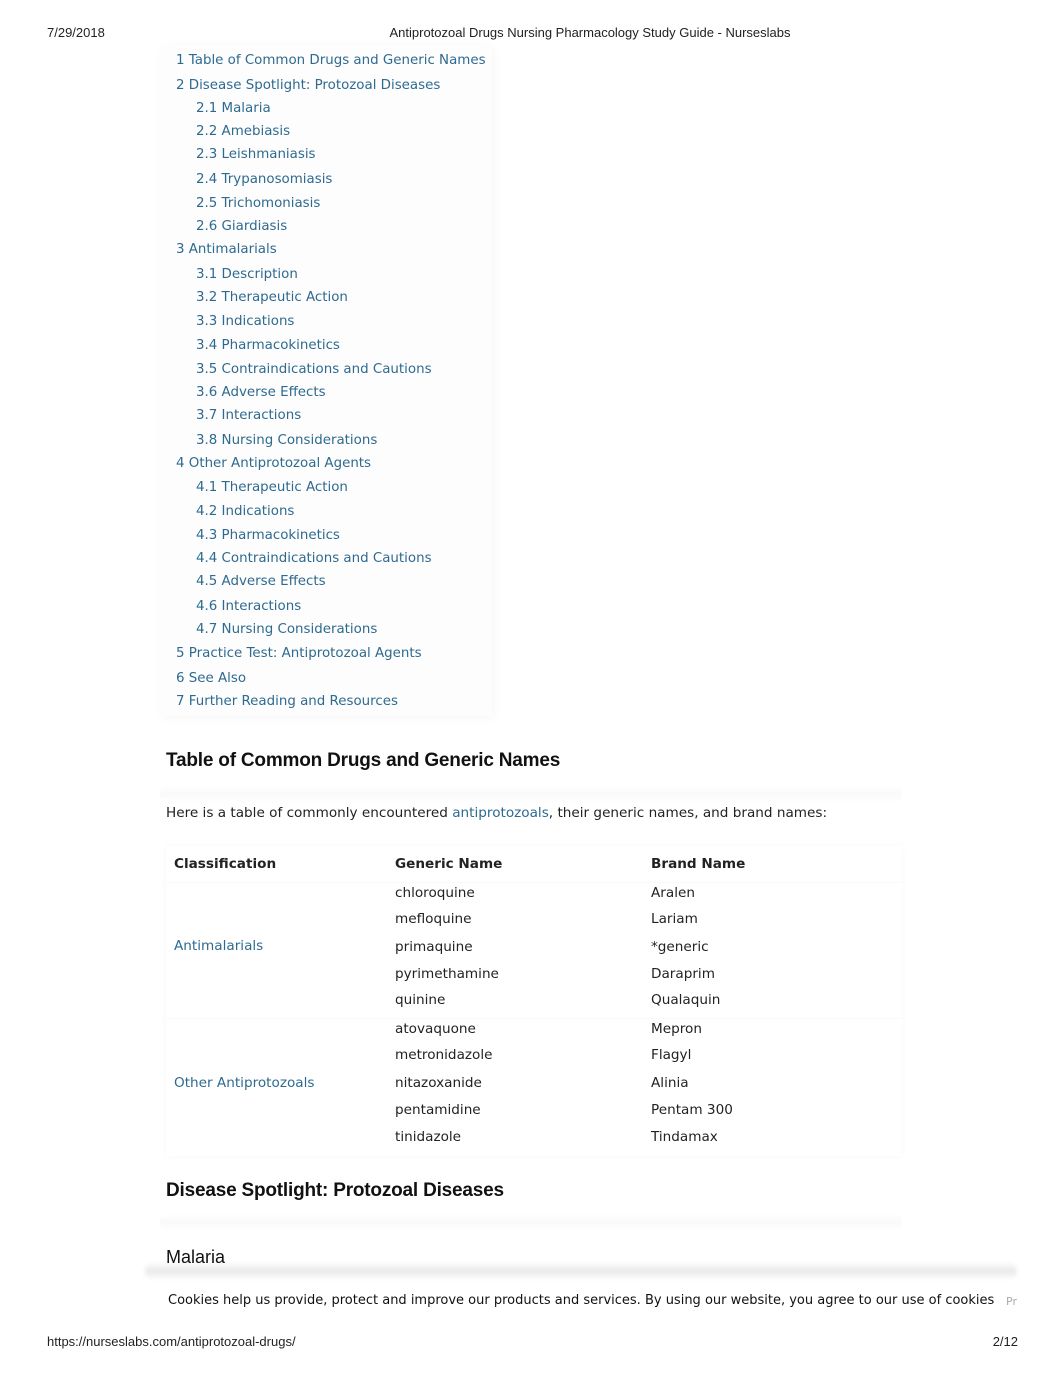  I want to click on section-heading-disease-spotlight: Disease Spotlight: Protozoal Diseases, so click(335, 1190).